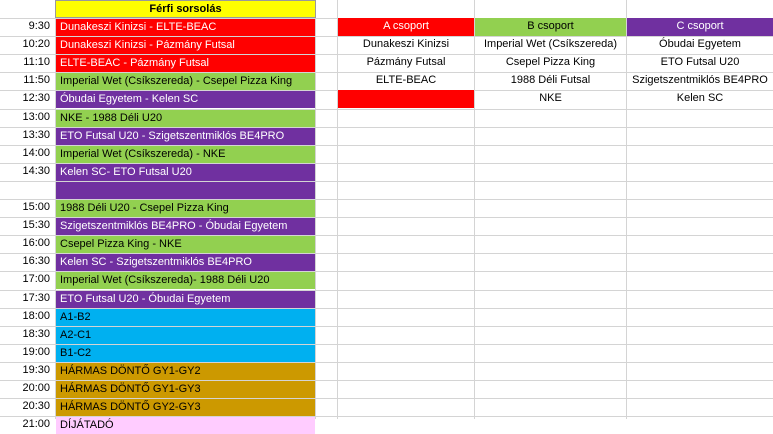 The width and height of the screenshot is (773, 434). What do you see at coordinates (27, 99) in the screenshot?
I see `time-cell: 12:30` at bounding box center [27, 99].